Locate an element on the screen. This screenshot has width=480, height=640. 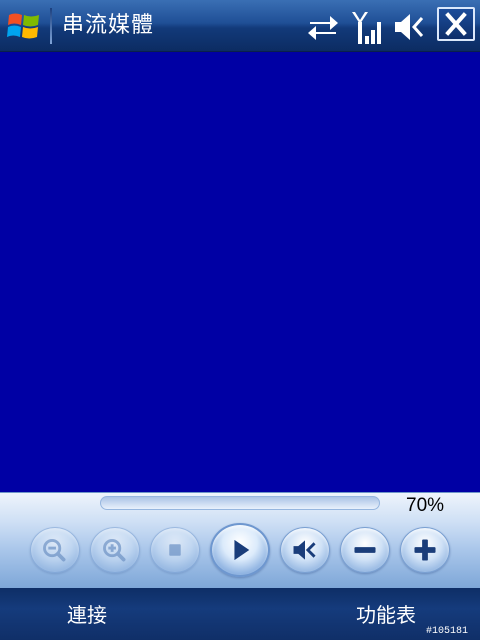
zoom-in-icon is located at coordinates (114, 550).